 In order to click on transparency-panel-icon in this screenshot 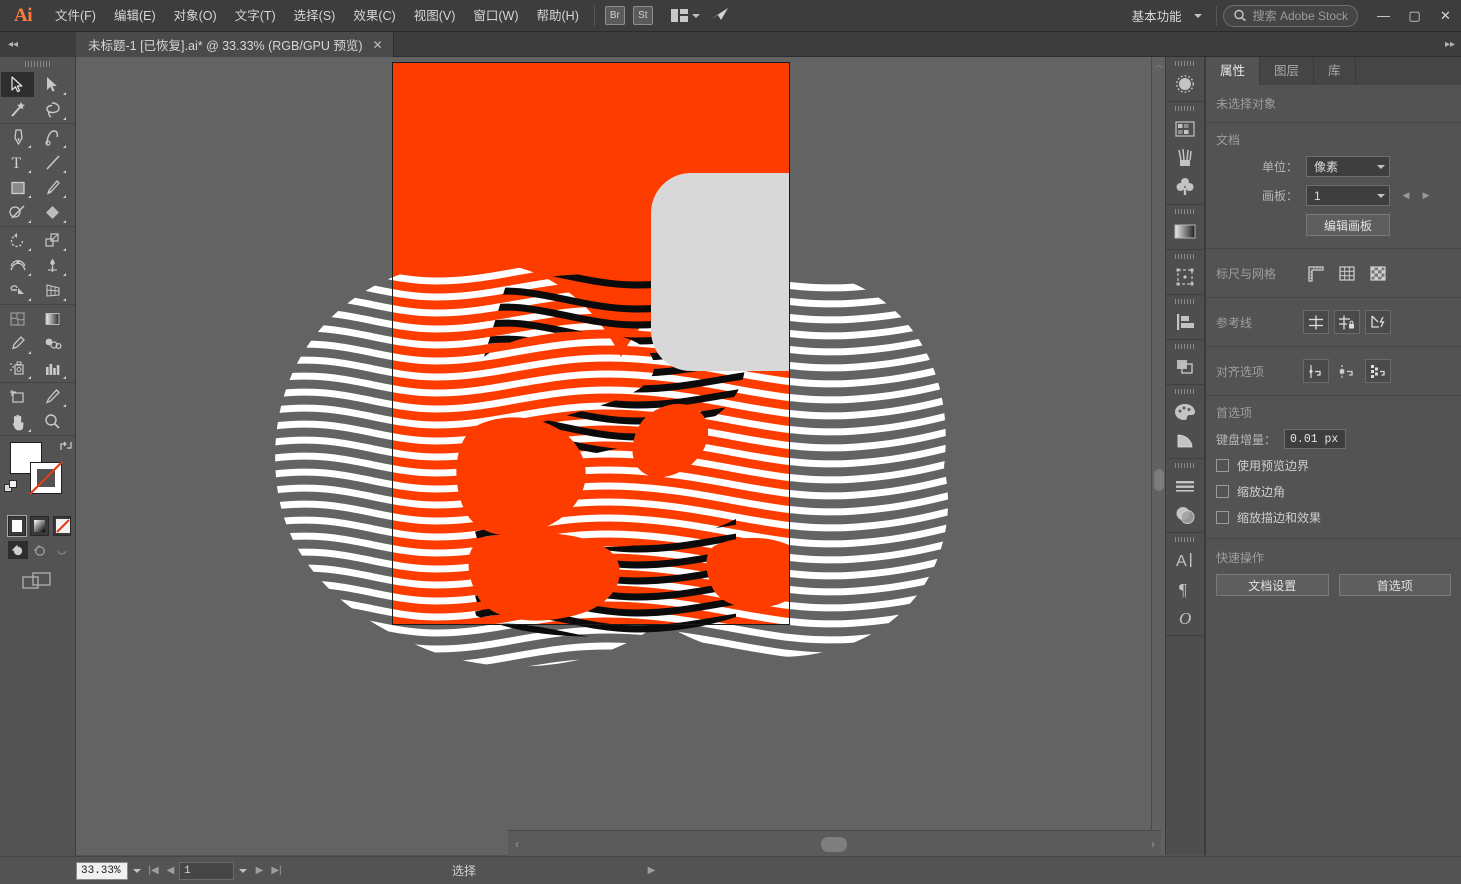, I will do `click(1185, 514)`.